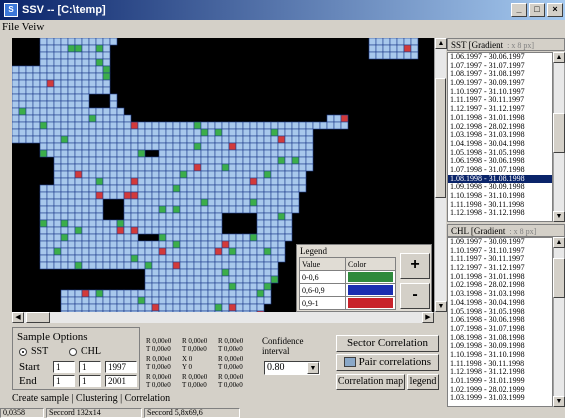 The image size is (565, 418). What do you see at coordinates (440, 138) in the screenshot?
I see `scroll-thumb` at bounding box center [440, 138].